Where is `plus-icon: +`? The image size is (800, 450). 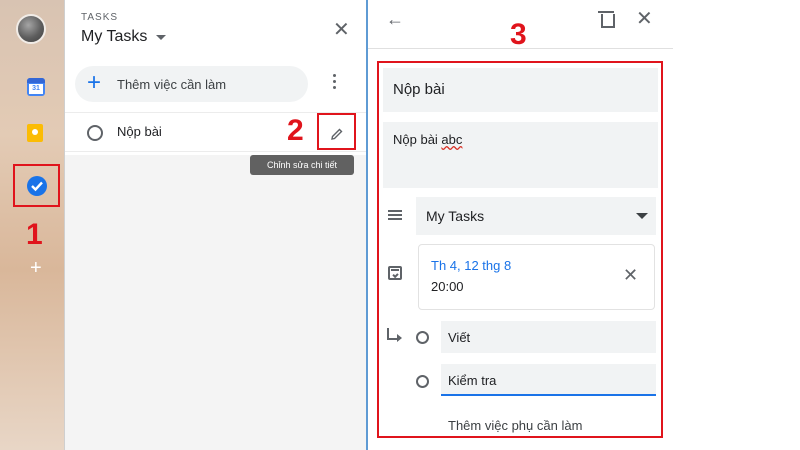 plus-icon: + is located at coordinates (94, 82).